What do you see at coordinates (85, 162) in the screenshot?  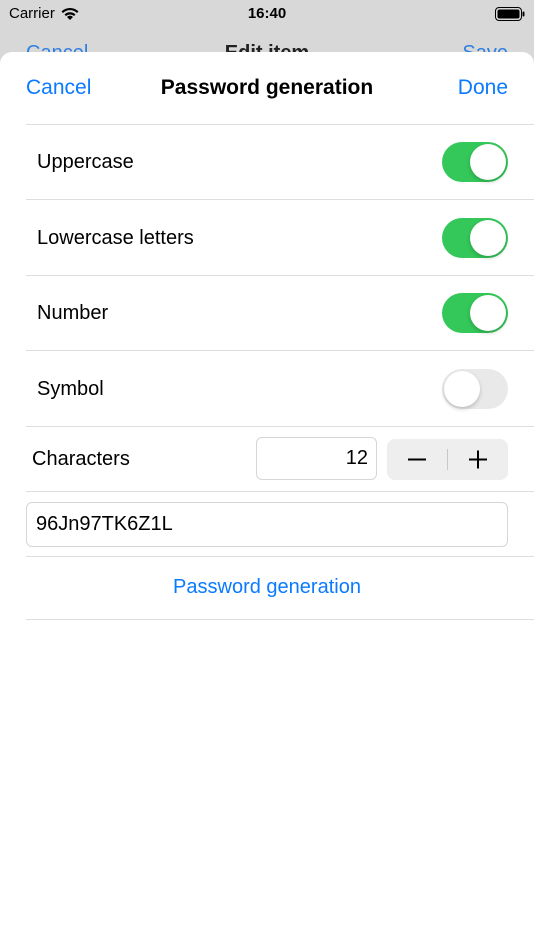 I see `uppercase-label: Uppercase` at bounding box center [85, 162].